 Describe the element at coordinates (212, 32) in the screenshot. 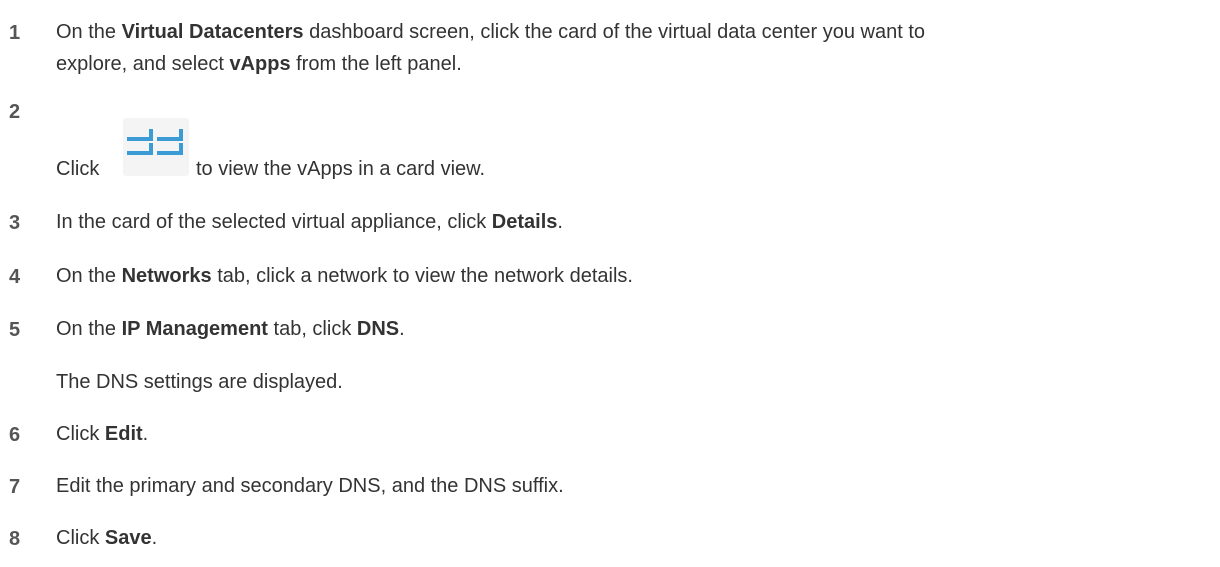

I see `virtual-datacenters-label: Virtual Datacenters` at that location.